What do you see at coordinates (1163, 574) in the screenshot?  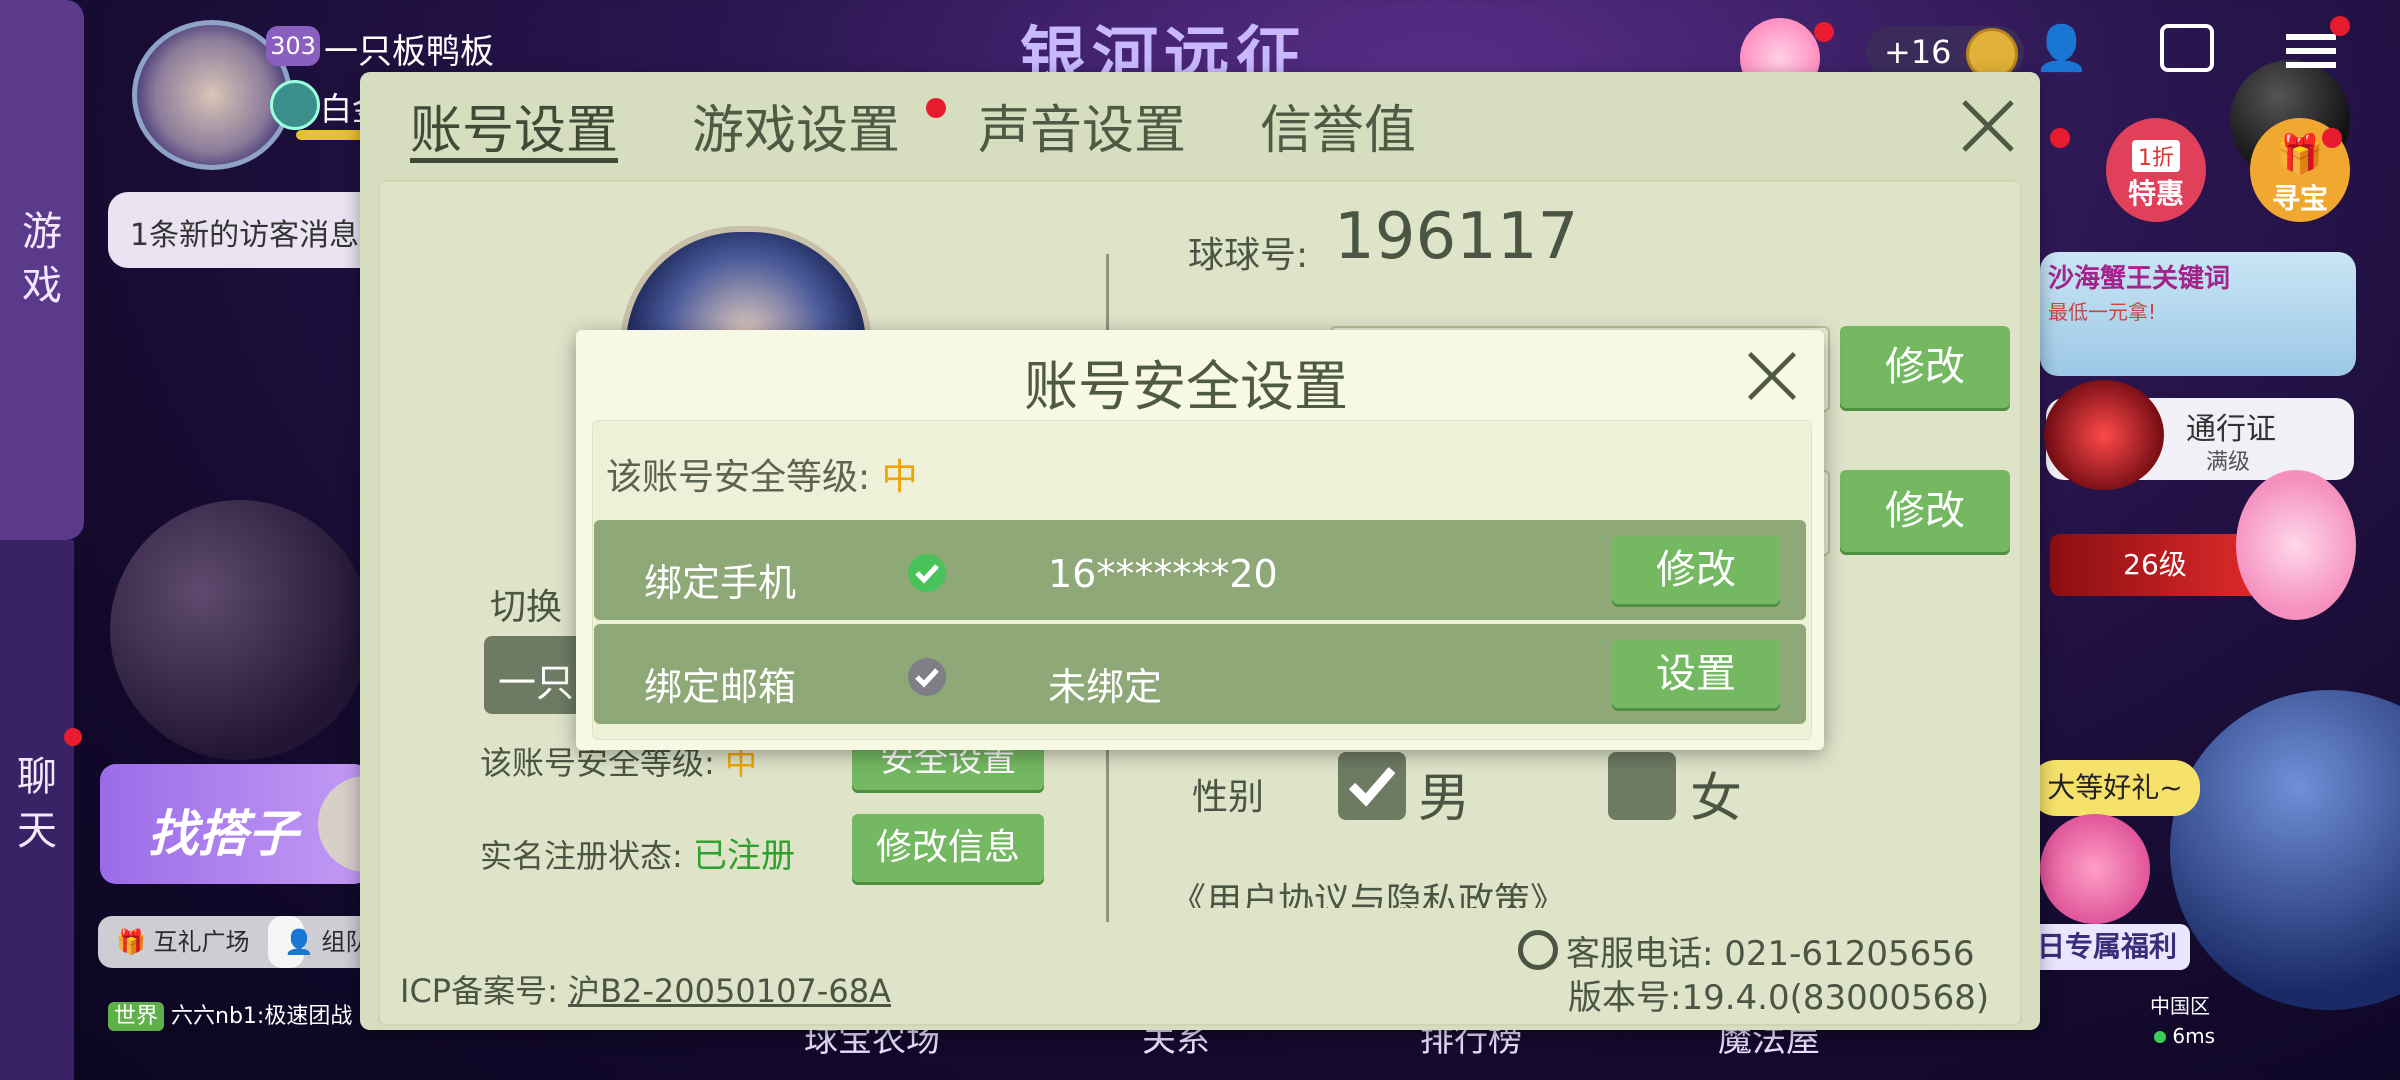 I see `bound-phone-number: 16*******20` at bounding box center [1163, 574].